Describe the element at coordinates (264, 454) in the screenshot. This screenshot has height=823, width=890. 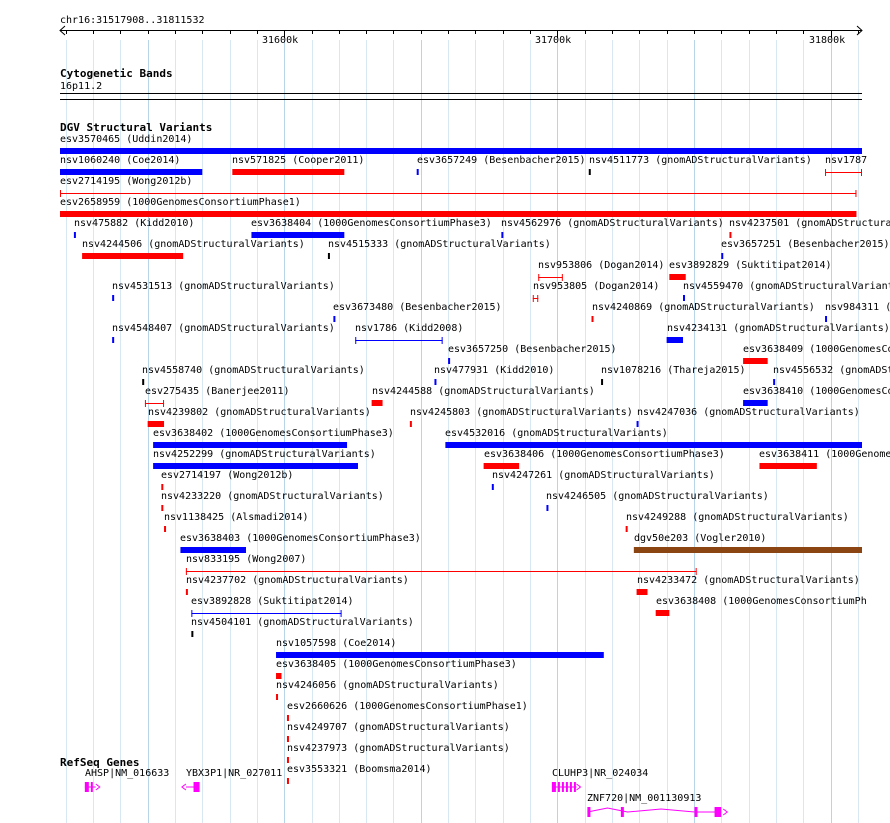
I see `dgv-feature-label: nsv4252299 (gnomADStructuralVariants)` at that location.